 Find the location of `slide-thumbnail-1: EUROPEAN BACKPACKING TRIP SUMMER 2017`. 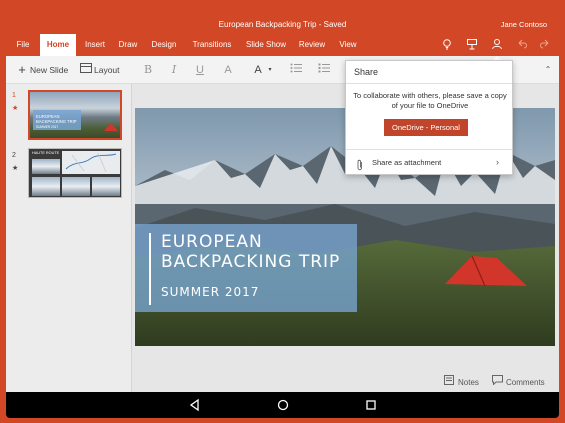

slide-thumbnail-1: EUROPEAN BACKPACKING TRIP SUMMER 2017 is located at coordinates (75, 115).